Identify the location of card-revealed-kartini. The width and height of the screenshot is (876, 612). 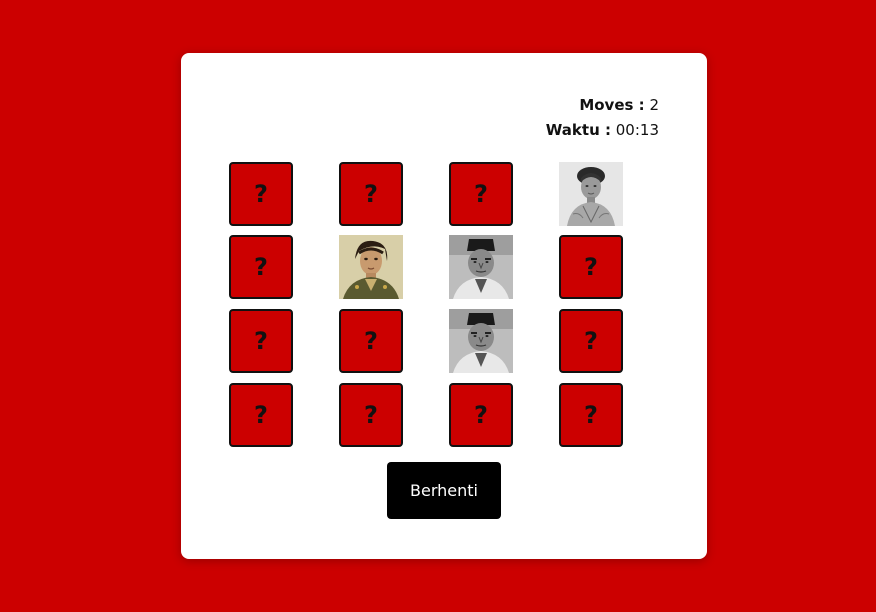
(591, 194).